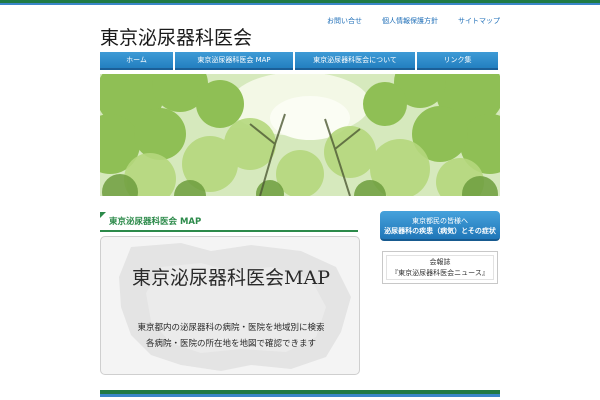 This screenshot has width=600, height=400. I want to click on map-banner-description-1: 東京都内の泌尿器科の病院・医院を地域別に検索, so click(231, 328).